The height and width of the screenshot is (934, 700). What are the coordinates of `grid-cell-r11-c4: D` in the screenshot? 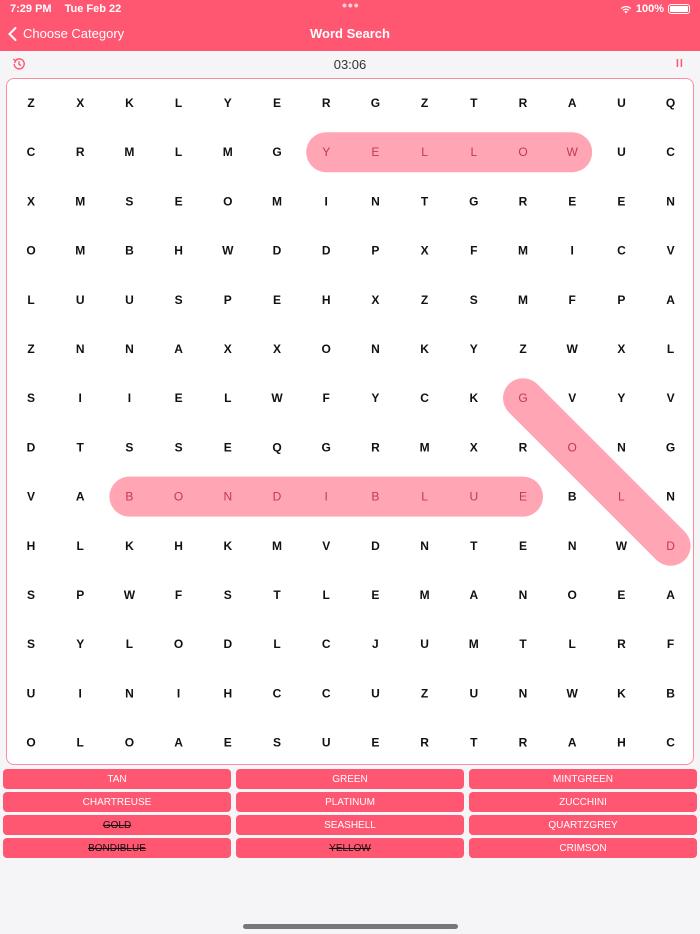 It's located at (227, 644).